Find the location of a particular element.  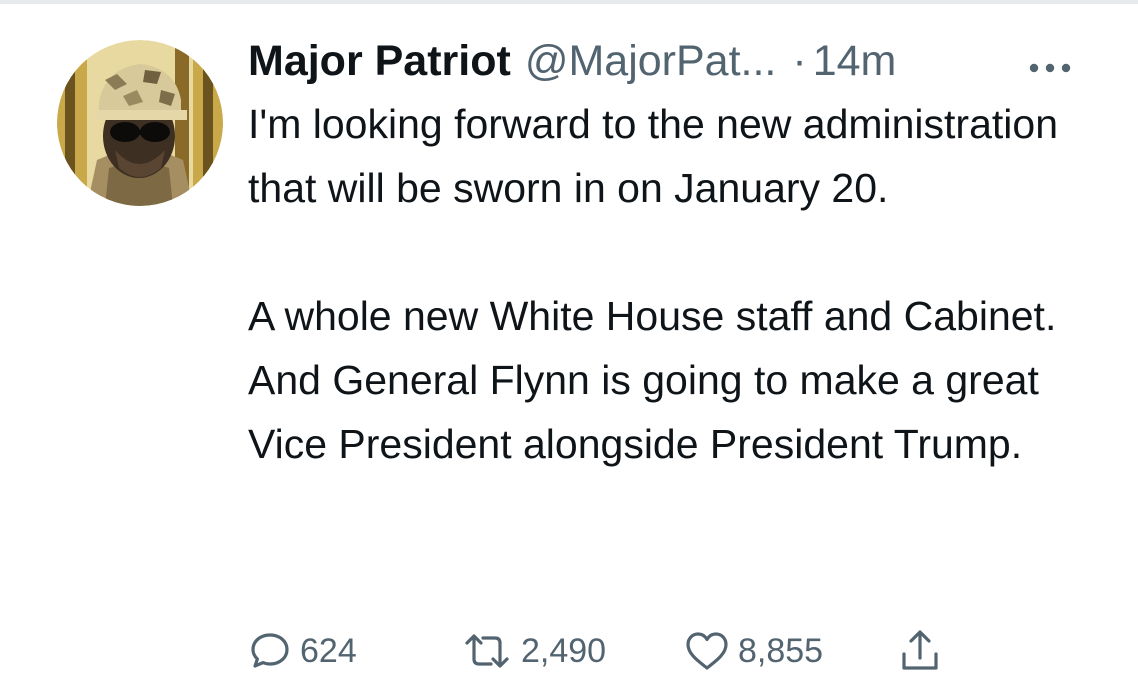

avatar-image is located at coordinates (140, 123).